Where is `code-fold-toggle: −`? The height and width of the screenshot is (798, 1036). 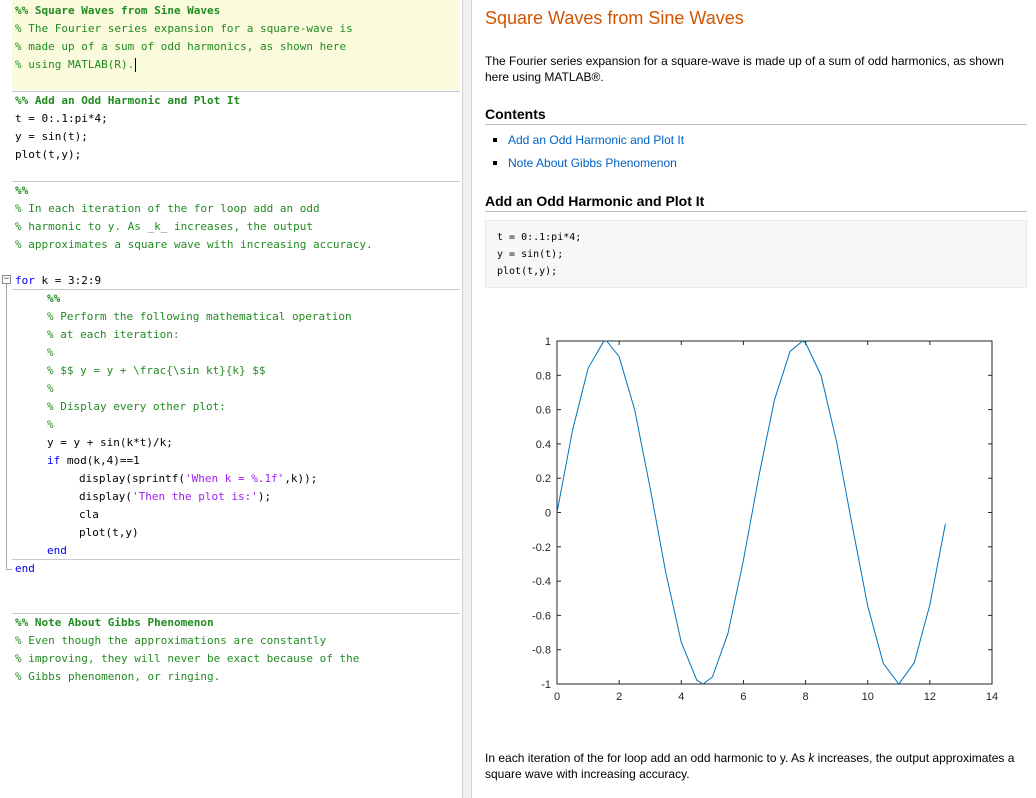 code-fold-toggle: − is located at coordinates (6, 279).